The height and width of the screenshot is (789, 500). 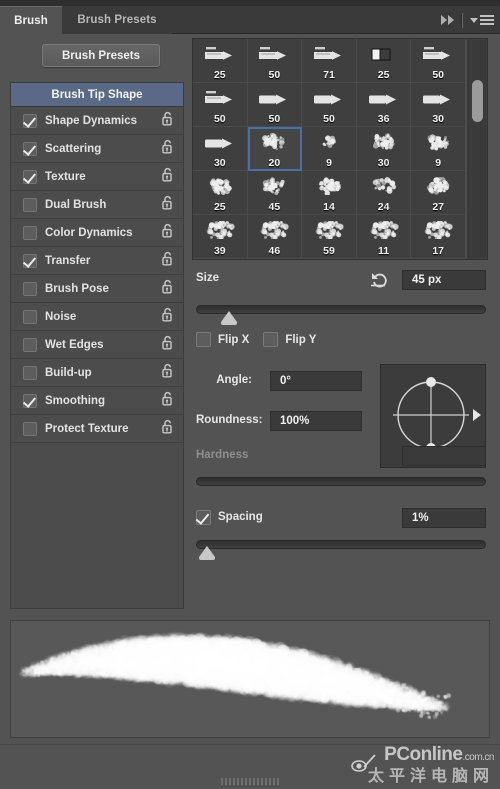 I want to click on tab-brush-presets: Brush Presets, so click(x=117, y=20).